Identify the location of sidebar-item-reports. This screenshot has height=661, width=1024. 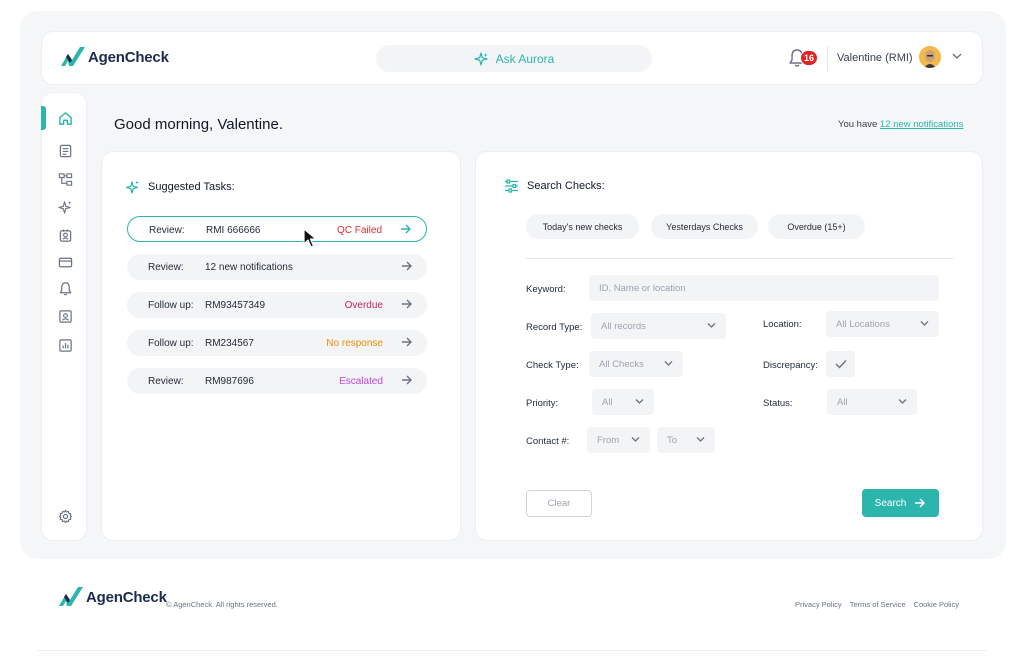
(65, 345).